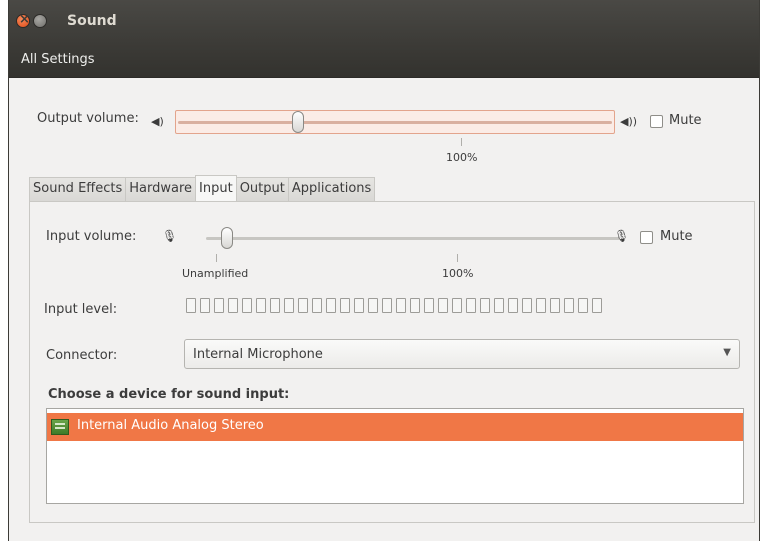  Describe the element at coordinates (458, 273) in the screenshot. I see `input-tick-100-label: 100%` at that location.